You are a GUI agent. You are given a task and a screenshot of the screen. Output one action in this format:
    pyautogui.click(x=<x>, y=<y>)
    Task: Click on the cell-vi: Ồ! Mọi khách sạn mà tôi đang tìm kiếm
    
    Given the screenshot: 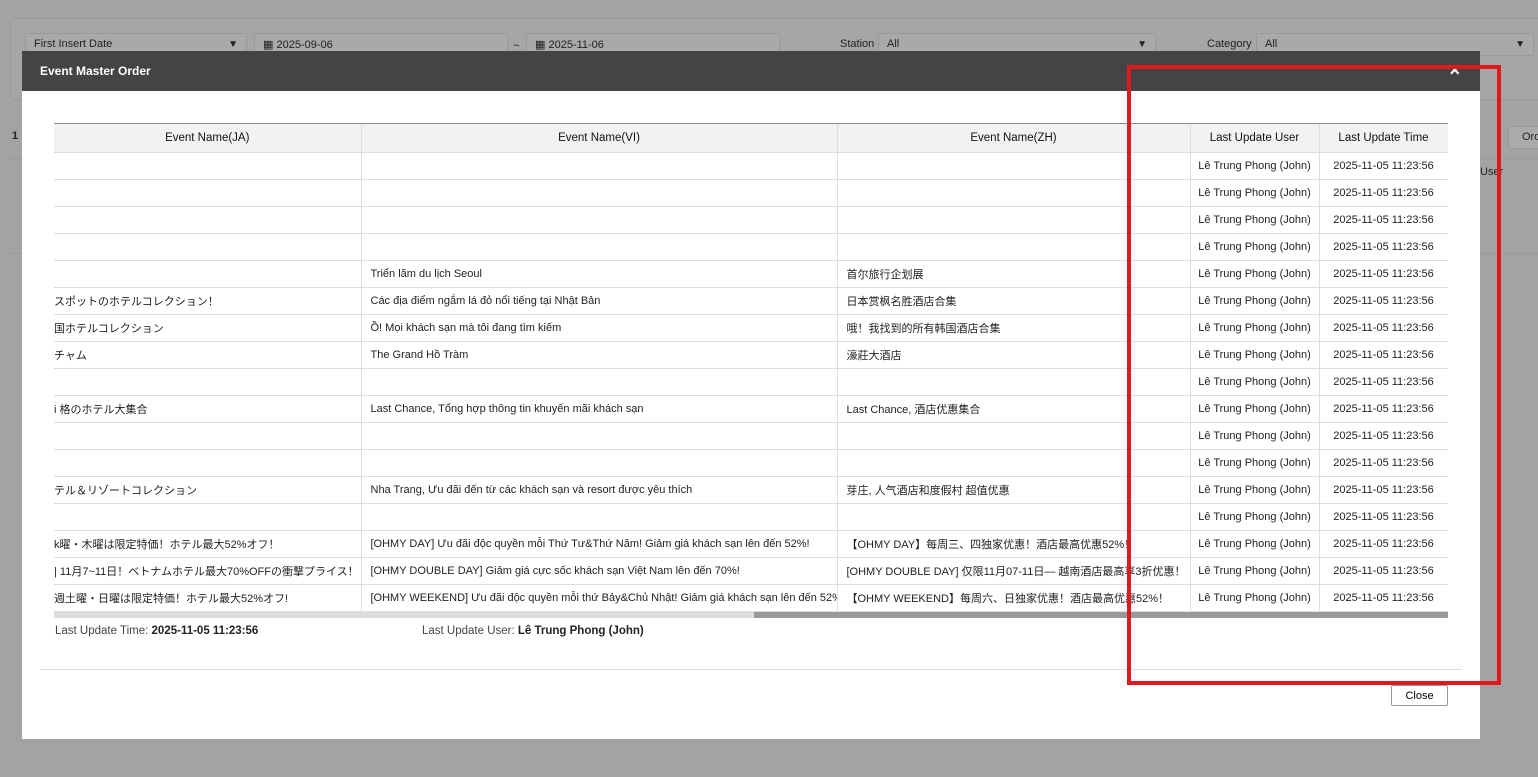 What is the action you would take?
    pyautogui.click(x=599, y=328)
    